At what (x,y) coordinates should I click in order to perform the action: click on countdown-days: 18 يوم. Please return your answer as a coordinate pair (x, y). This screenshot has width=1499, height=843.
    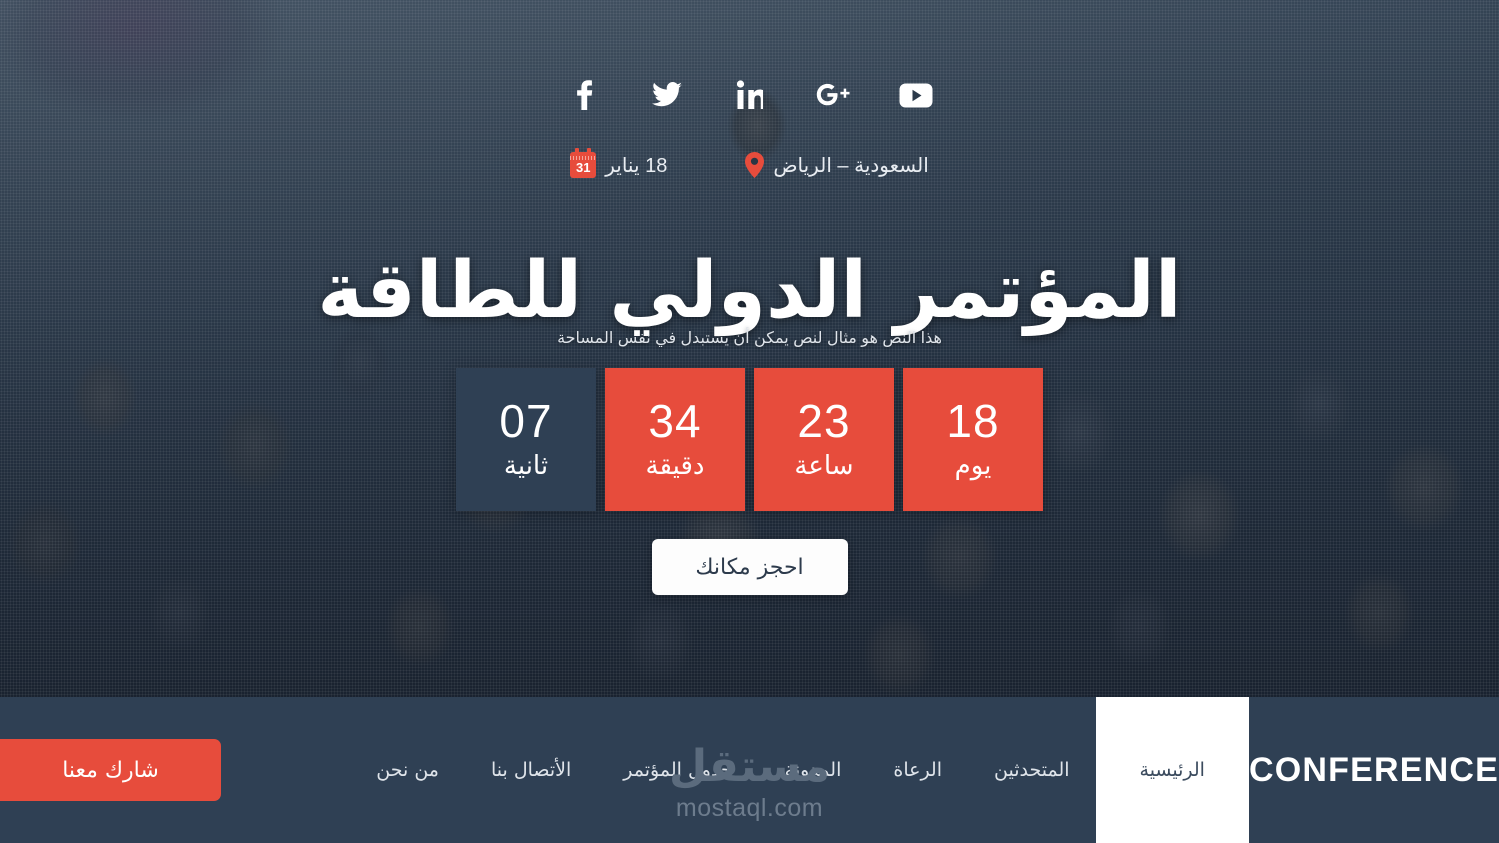
    Looking at the image, I should click on (973, 439).